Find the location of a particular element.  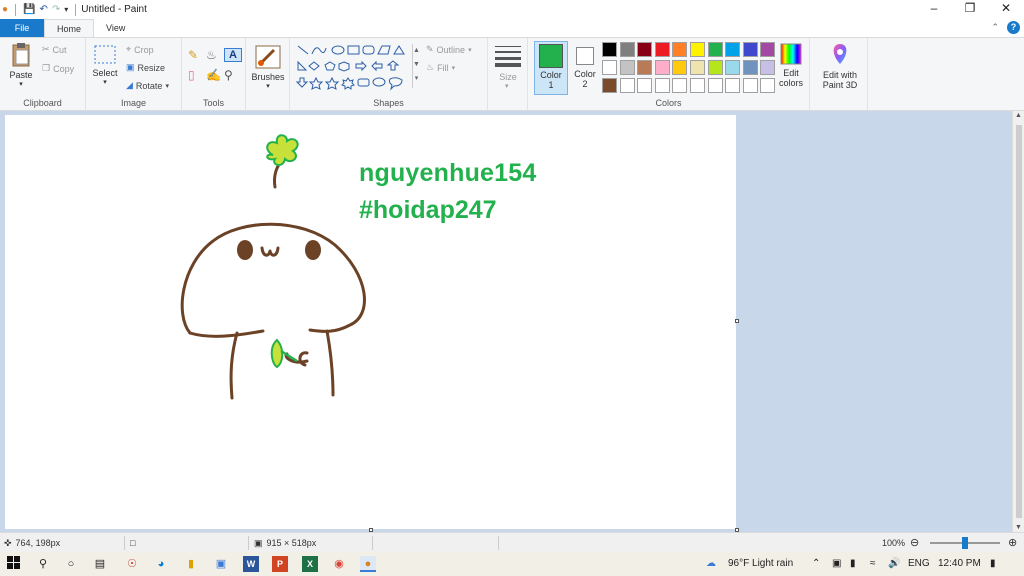

zoom-slider-thumb is located at coordinates (965, 543).